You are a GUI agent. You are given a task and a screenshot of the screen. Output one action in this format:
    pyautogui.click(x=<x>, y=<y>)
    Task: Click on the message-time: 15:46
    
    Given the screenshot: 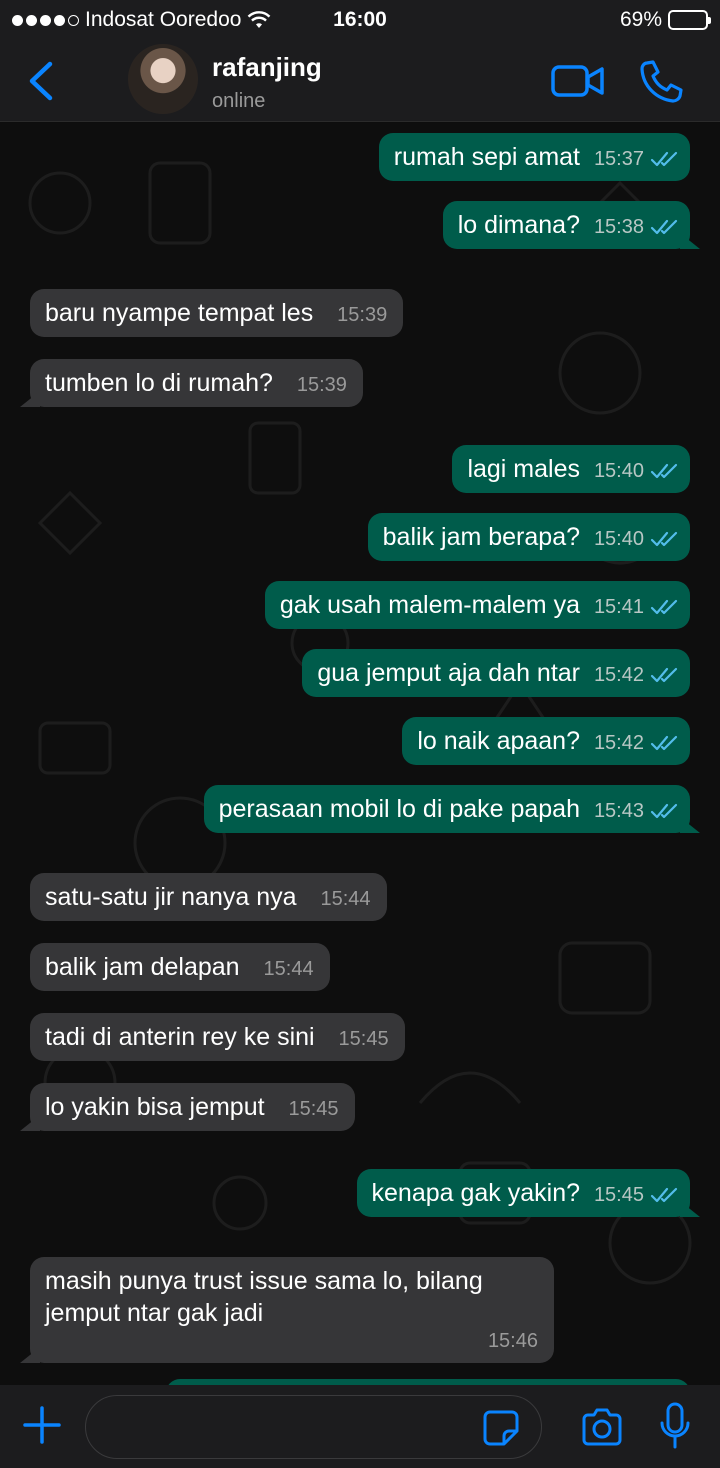 What is the action you would take?
    pyautogui.click(x=512, y=1341)
    